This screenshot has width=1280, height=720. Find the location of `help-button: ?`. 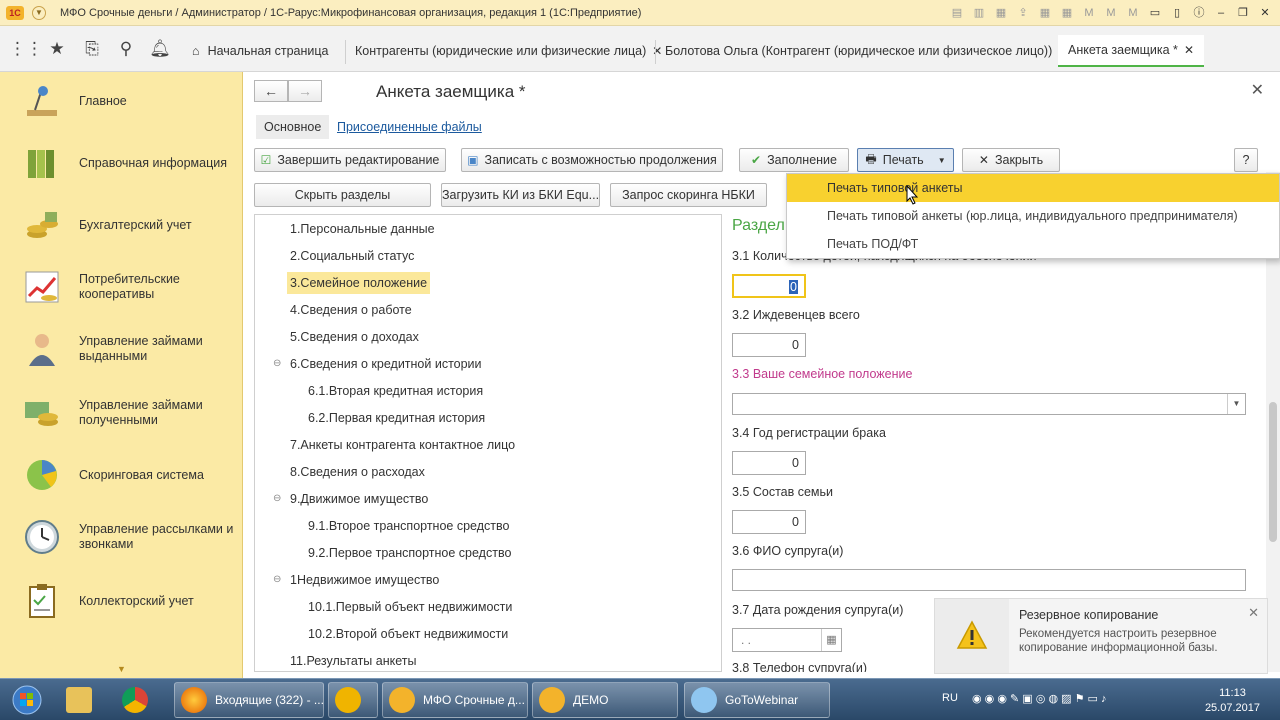

help-button: ? is located at coordinates (1246, 160).